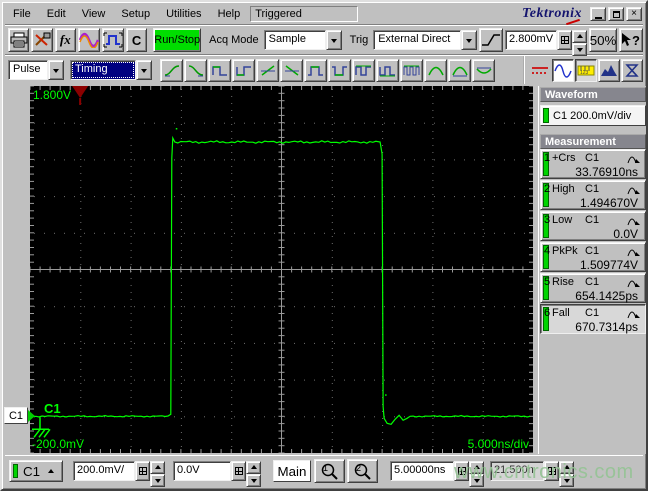 The height and width of the screenshot is (491, 648). I want to click on run-stop-button: Run/Stop, so click(177, 40).